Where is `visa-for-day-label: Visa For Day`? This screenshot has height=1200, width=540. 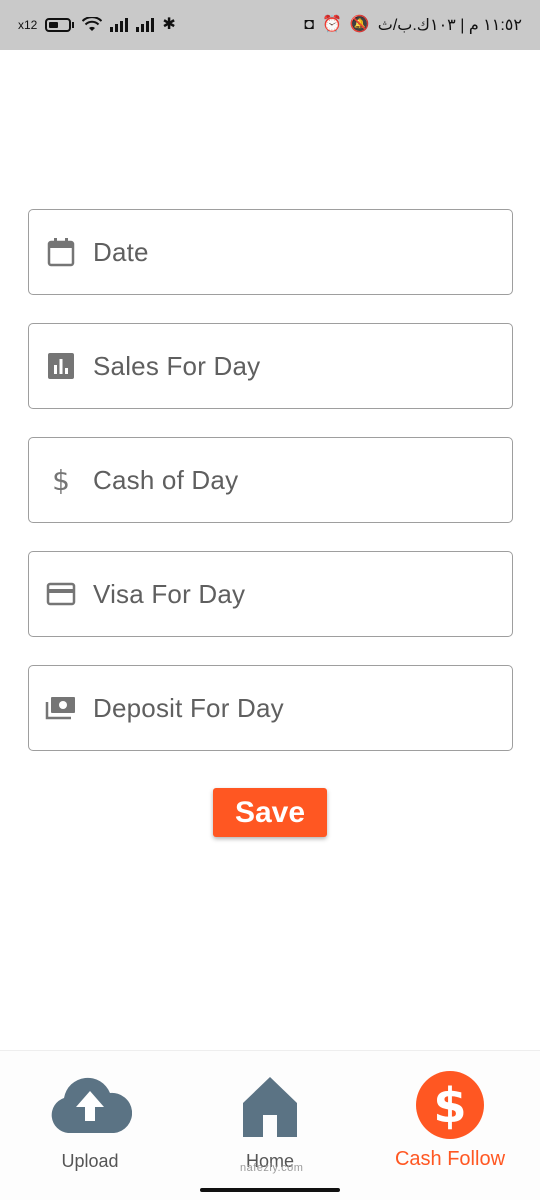 visa-for-day-label: Visa For Day is located at coordinates (169, 593).